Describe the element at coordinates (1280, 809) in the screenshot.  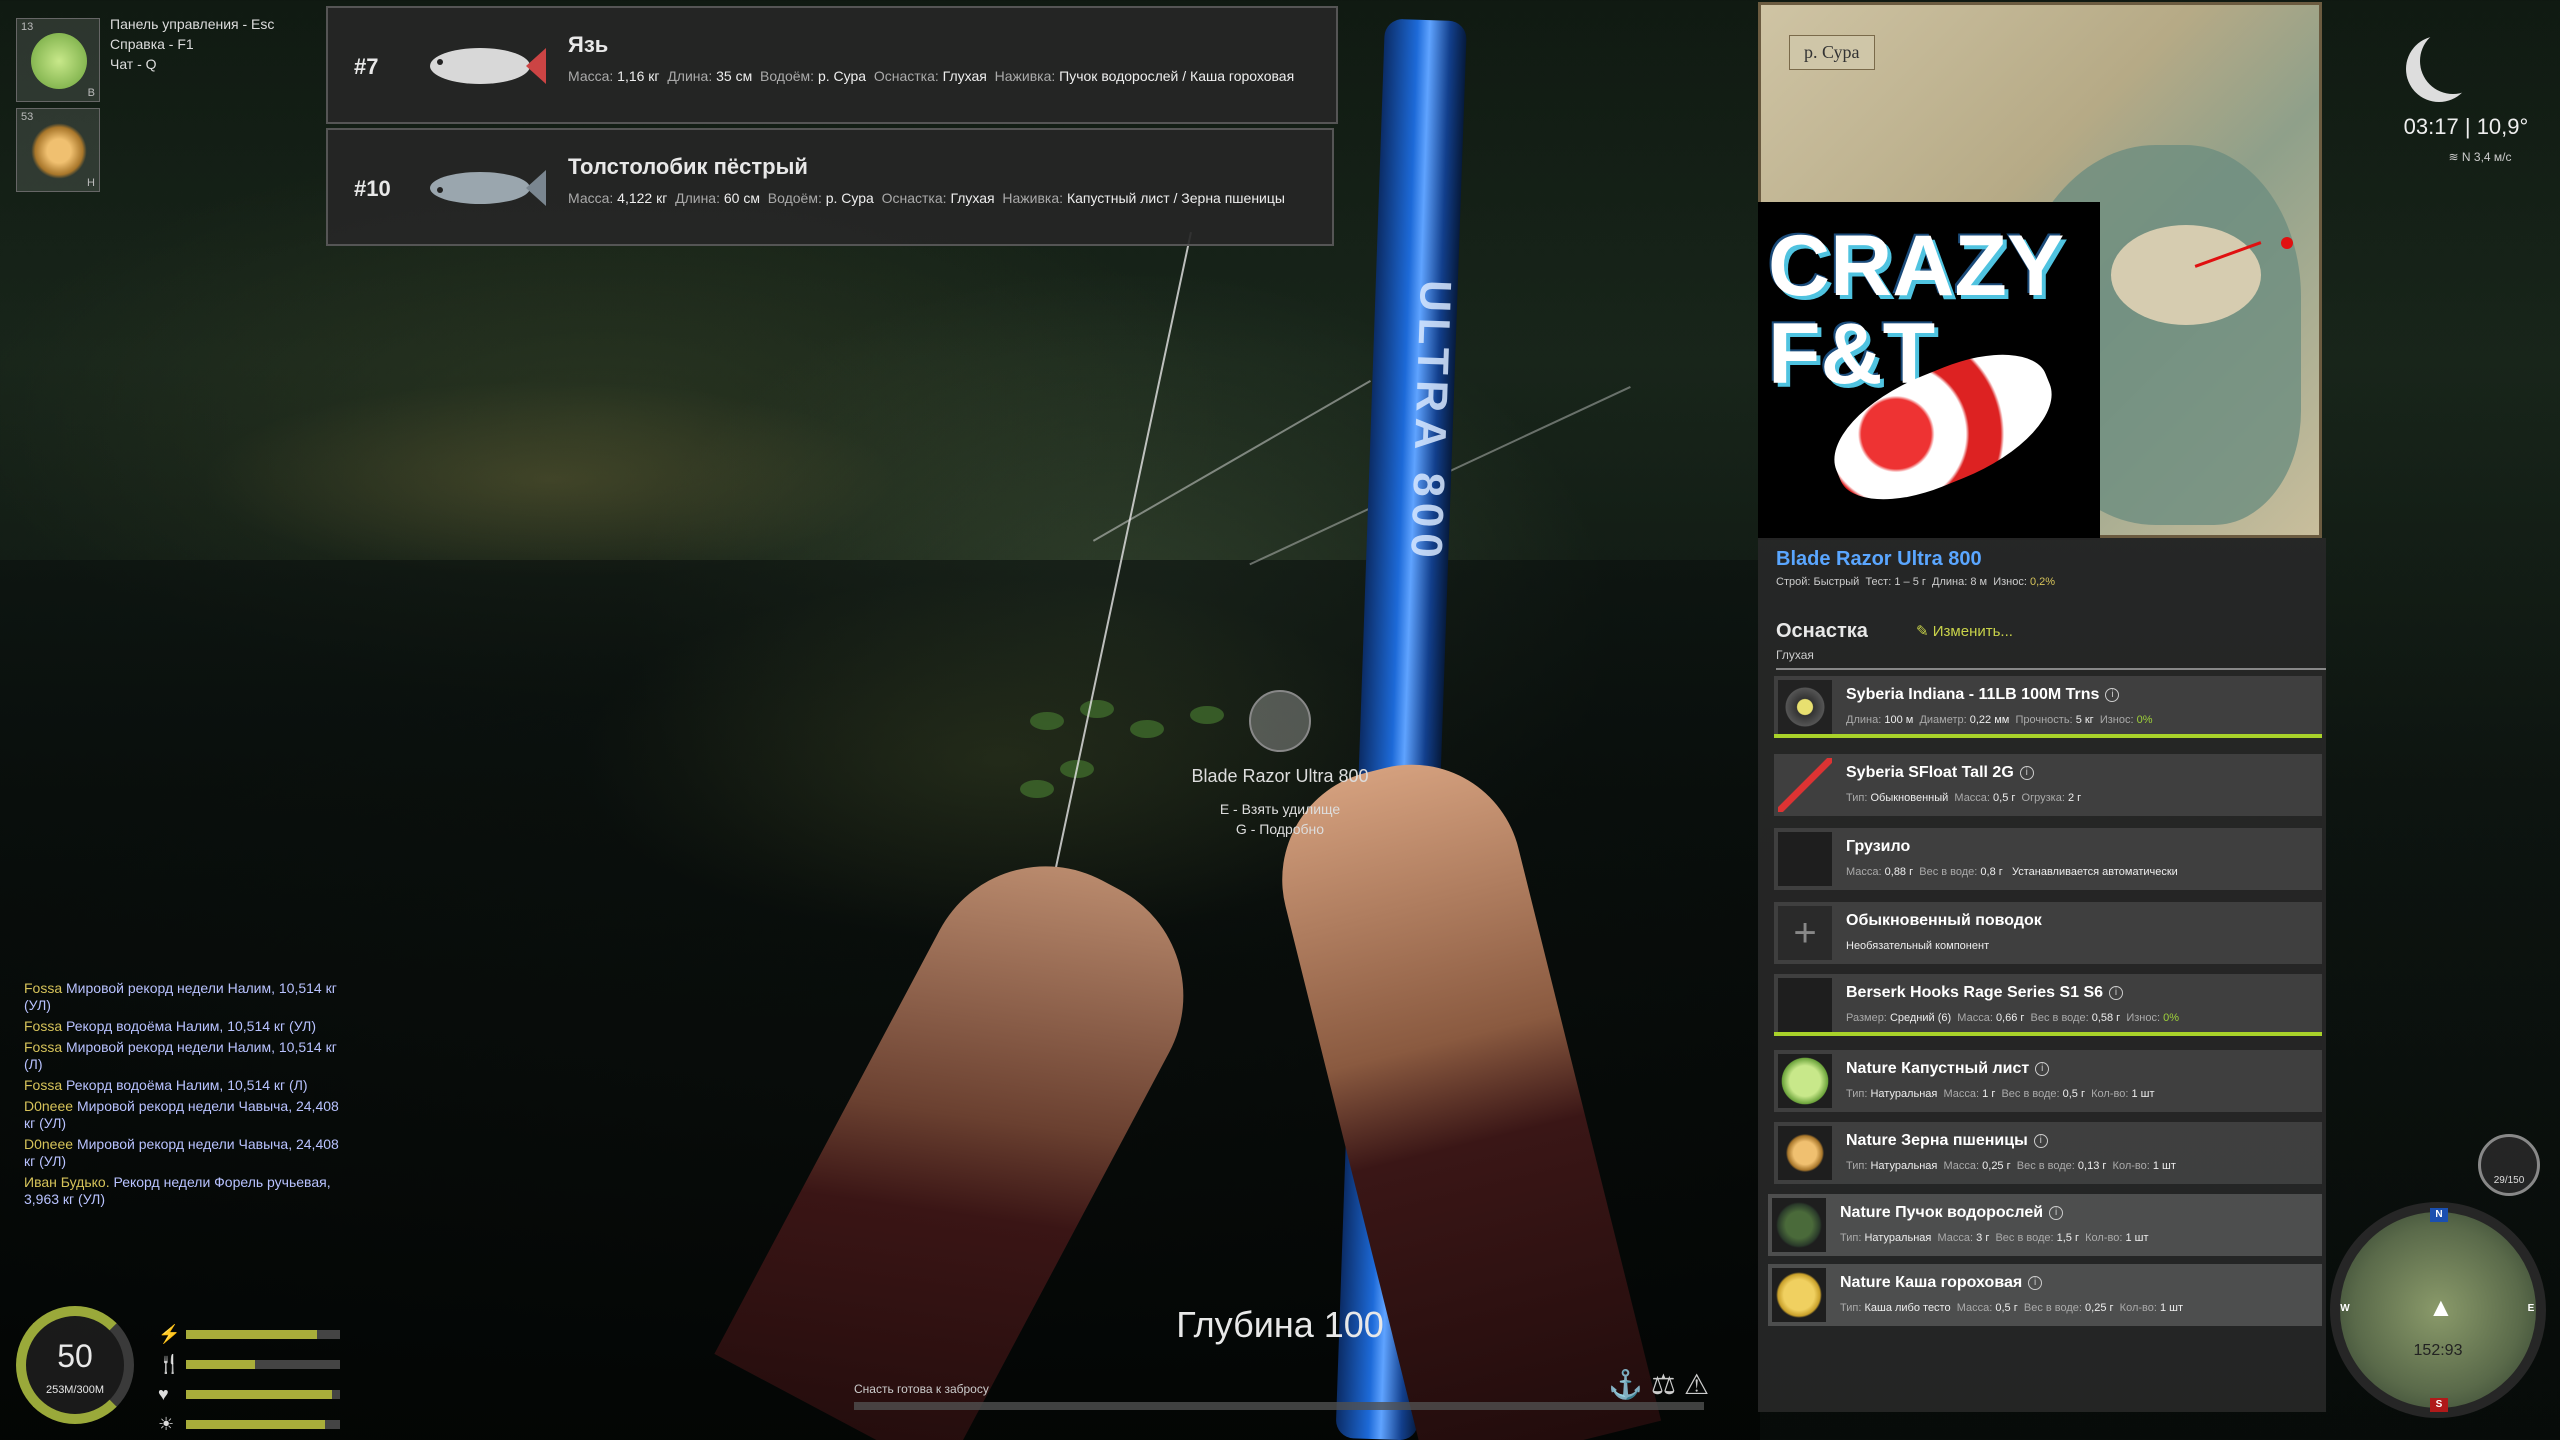
I see `take-rod-hint: E - Взять удилище` at that location.